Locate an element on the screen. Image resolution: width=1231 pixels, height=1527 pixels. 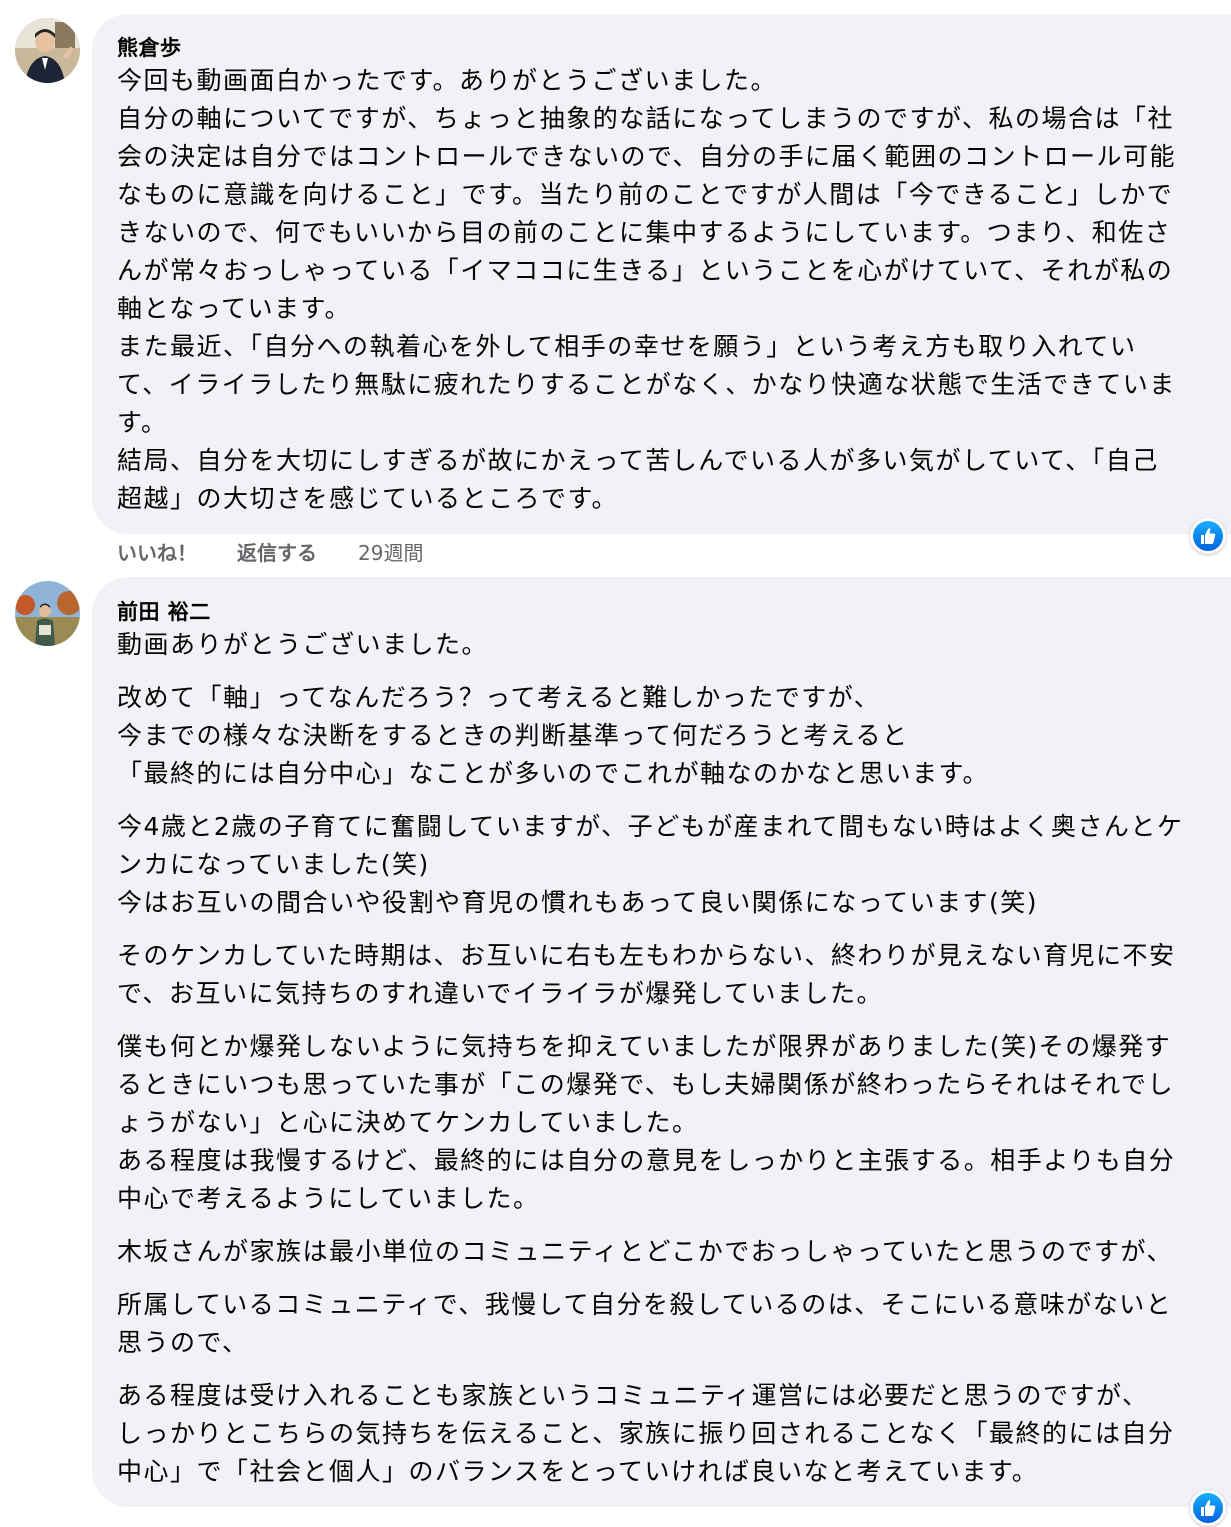
comment-text-line: 超越」の大切さを感じているところです。 is located at coordinates (368, 498).